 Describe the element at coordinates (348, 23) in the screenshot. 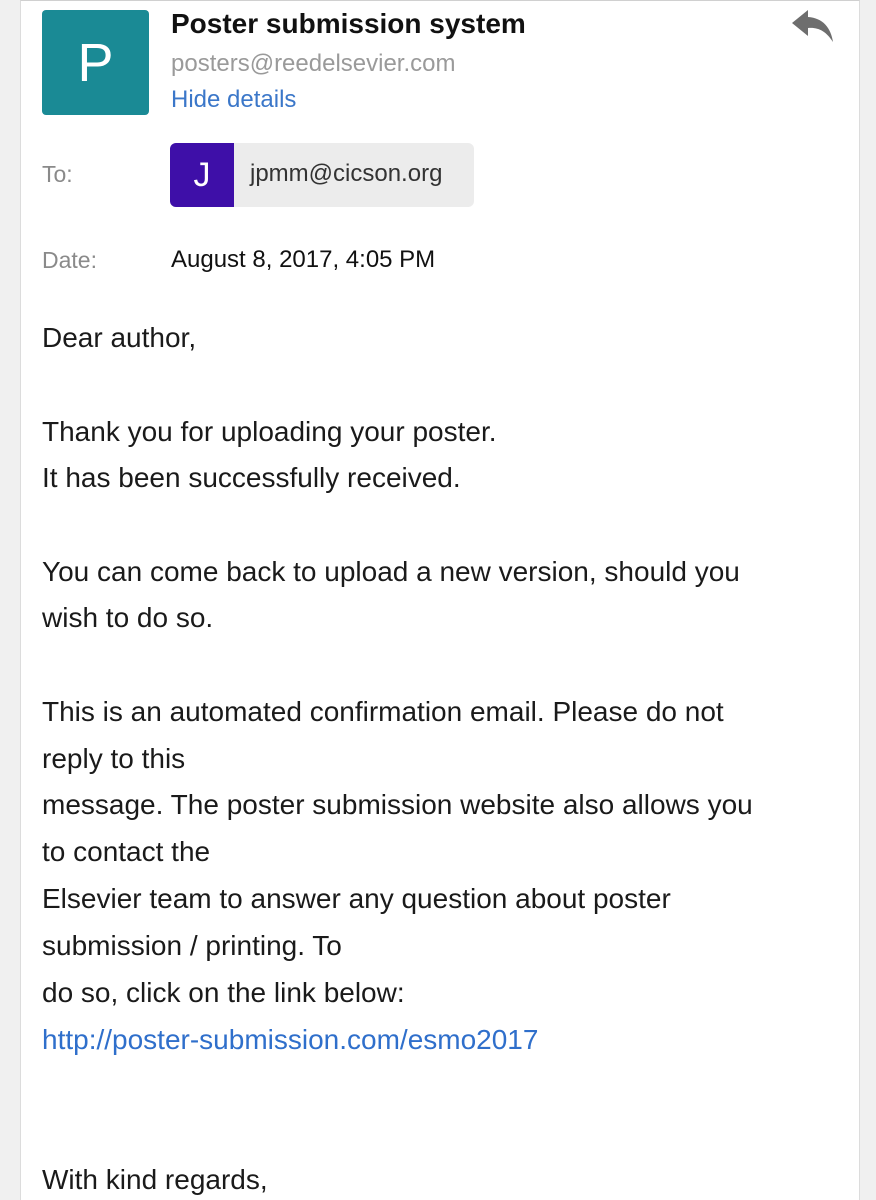

I see `sender-name: Poster submission system` at that location.